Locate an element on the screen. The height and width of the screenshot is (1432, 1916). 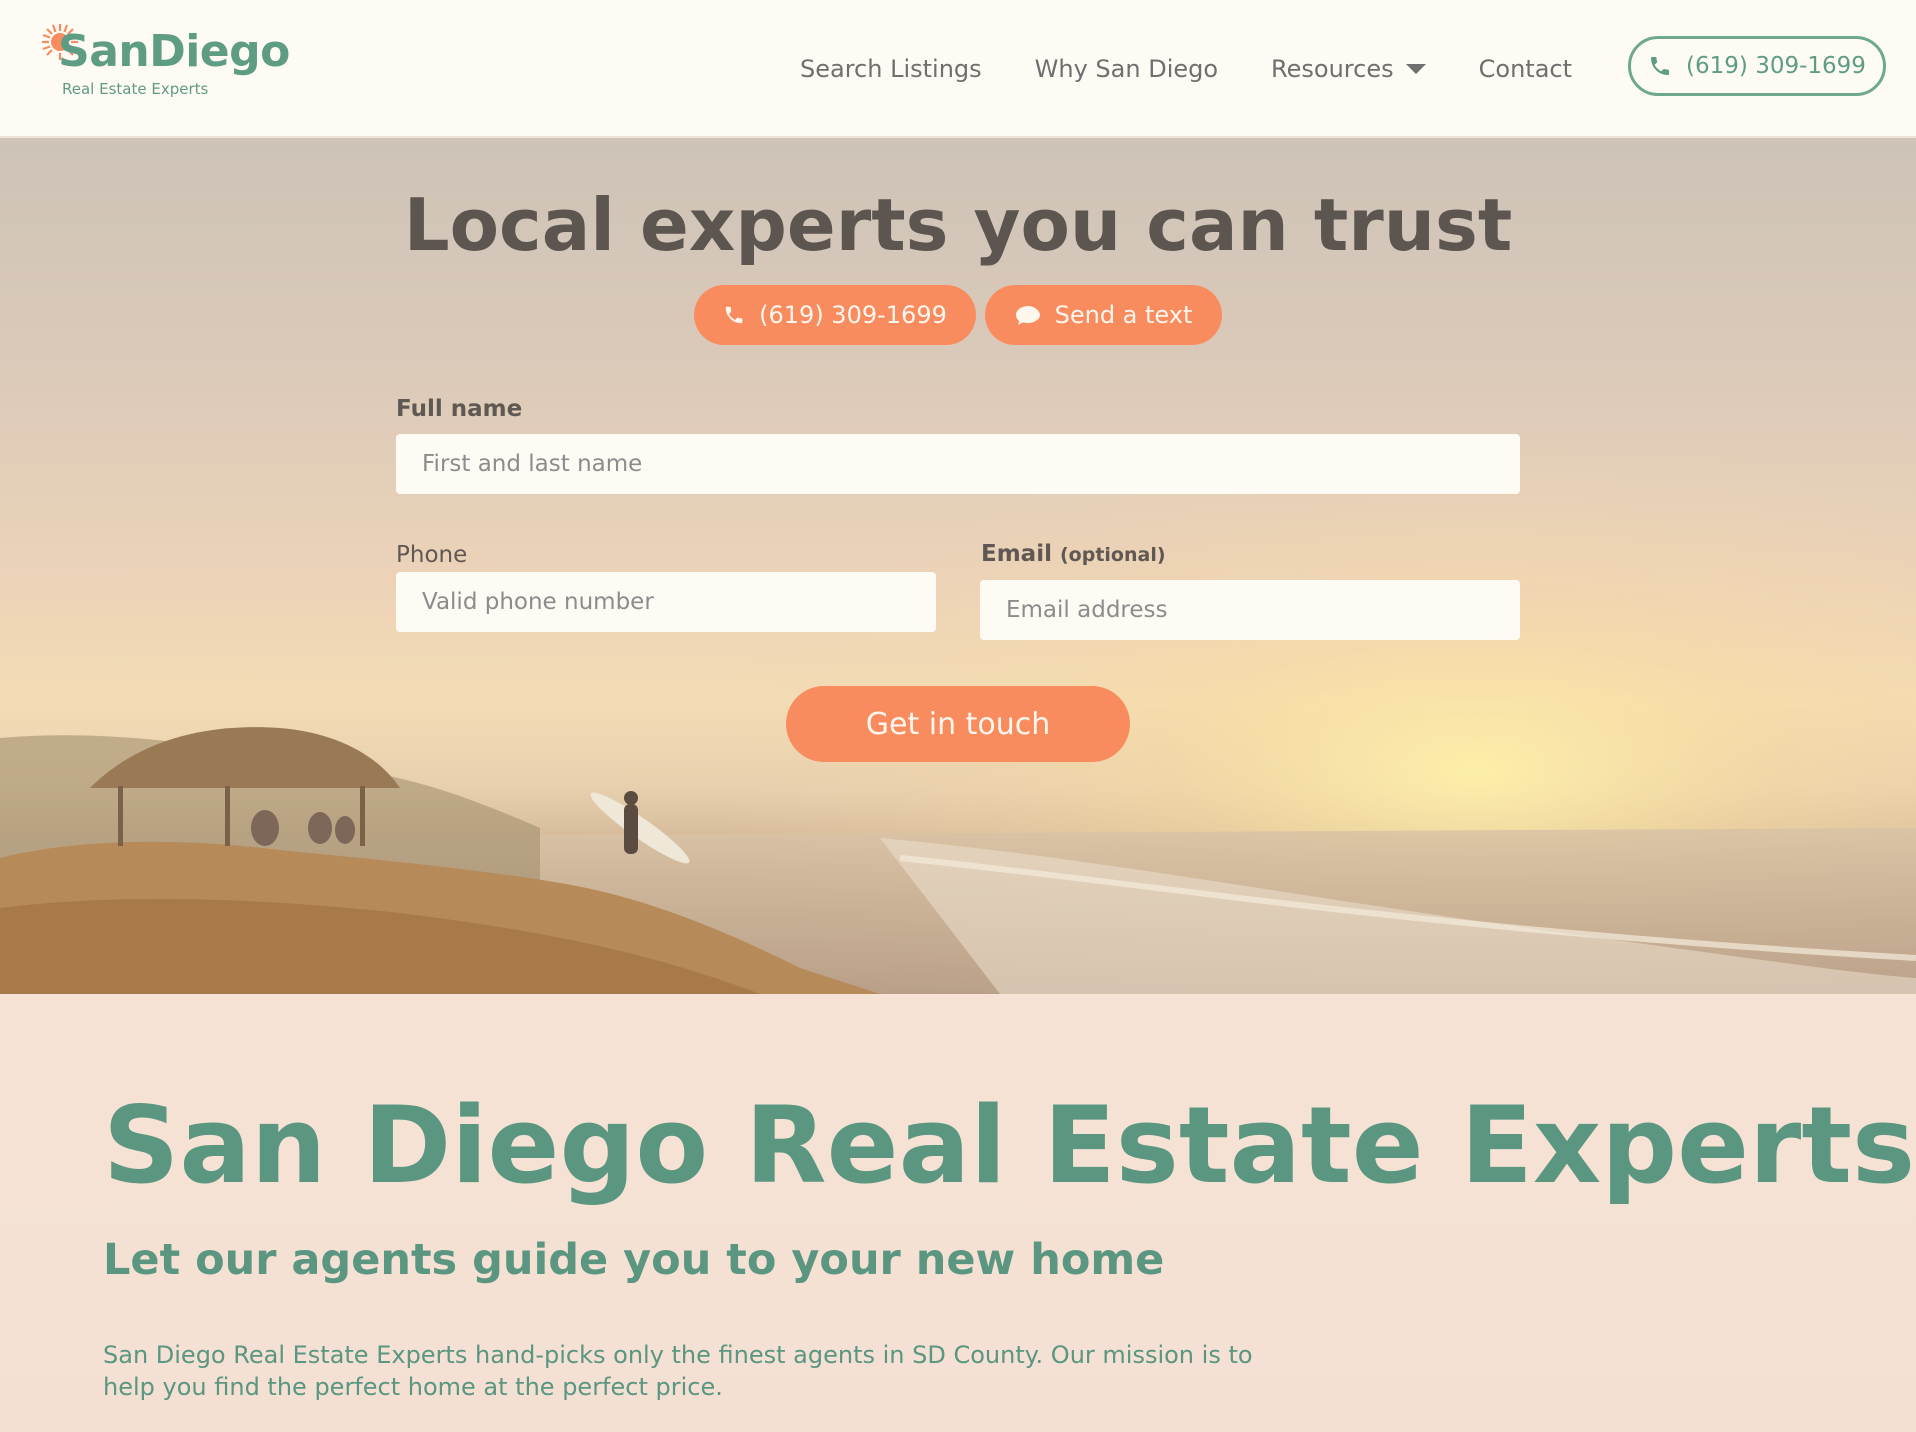
email-label: Email (optional) is located at coordinates (1073, 554).